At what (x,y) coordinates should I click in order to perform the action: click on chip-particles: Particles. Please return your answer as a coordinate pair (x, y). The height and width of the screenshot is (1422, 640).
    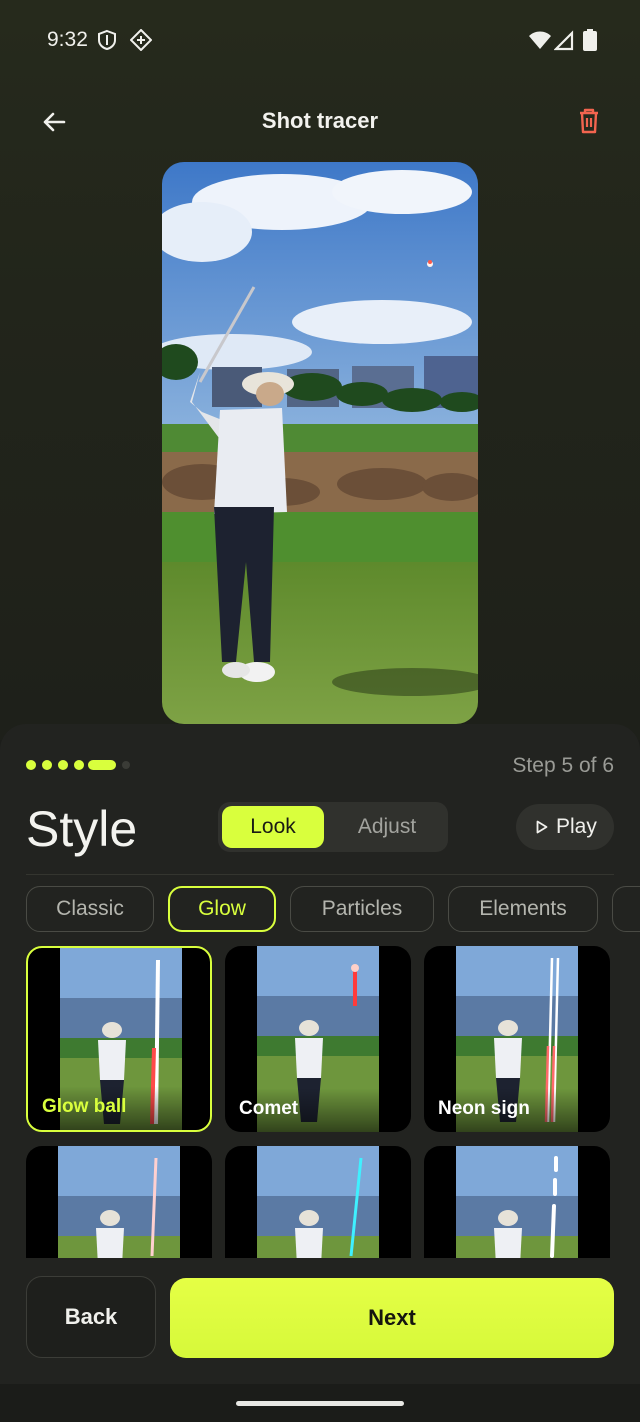
    Looking at the image, I should click on (362, 909).